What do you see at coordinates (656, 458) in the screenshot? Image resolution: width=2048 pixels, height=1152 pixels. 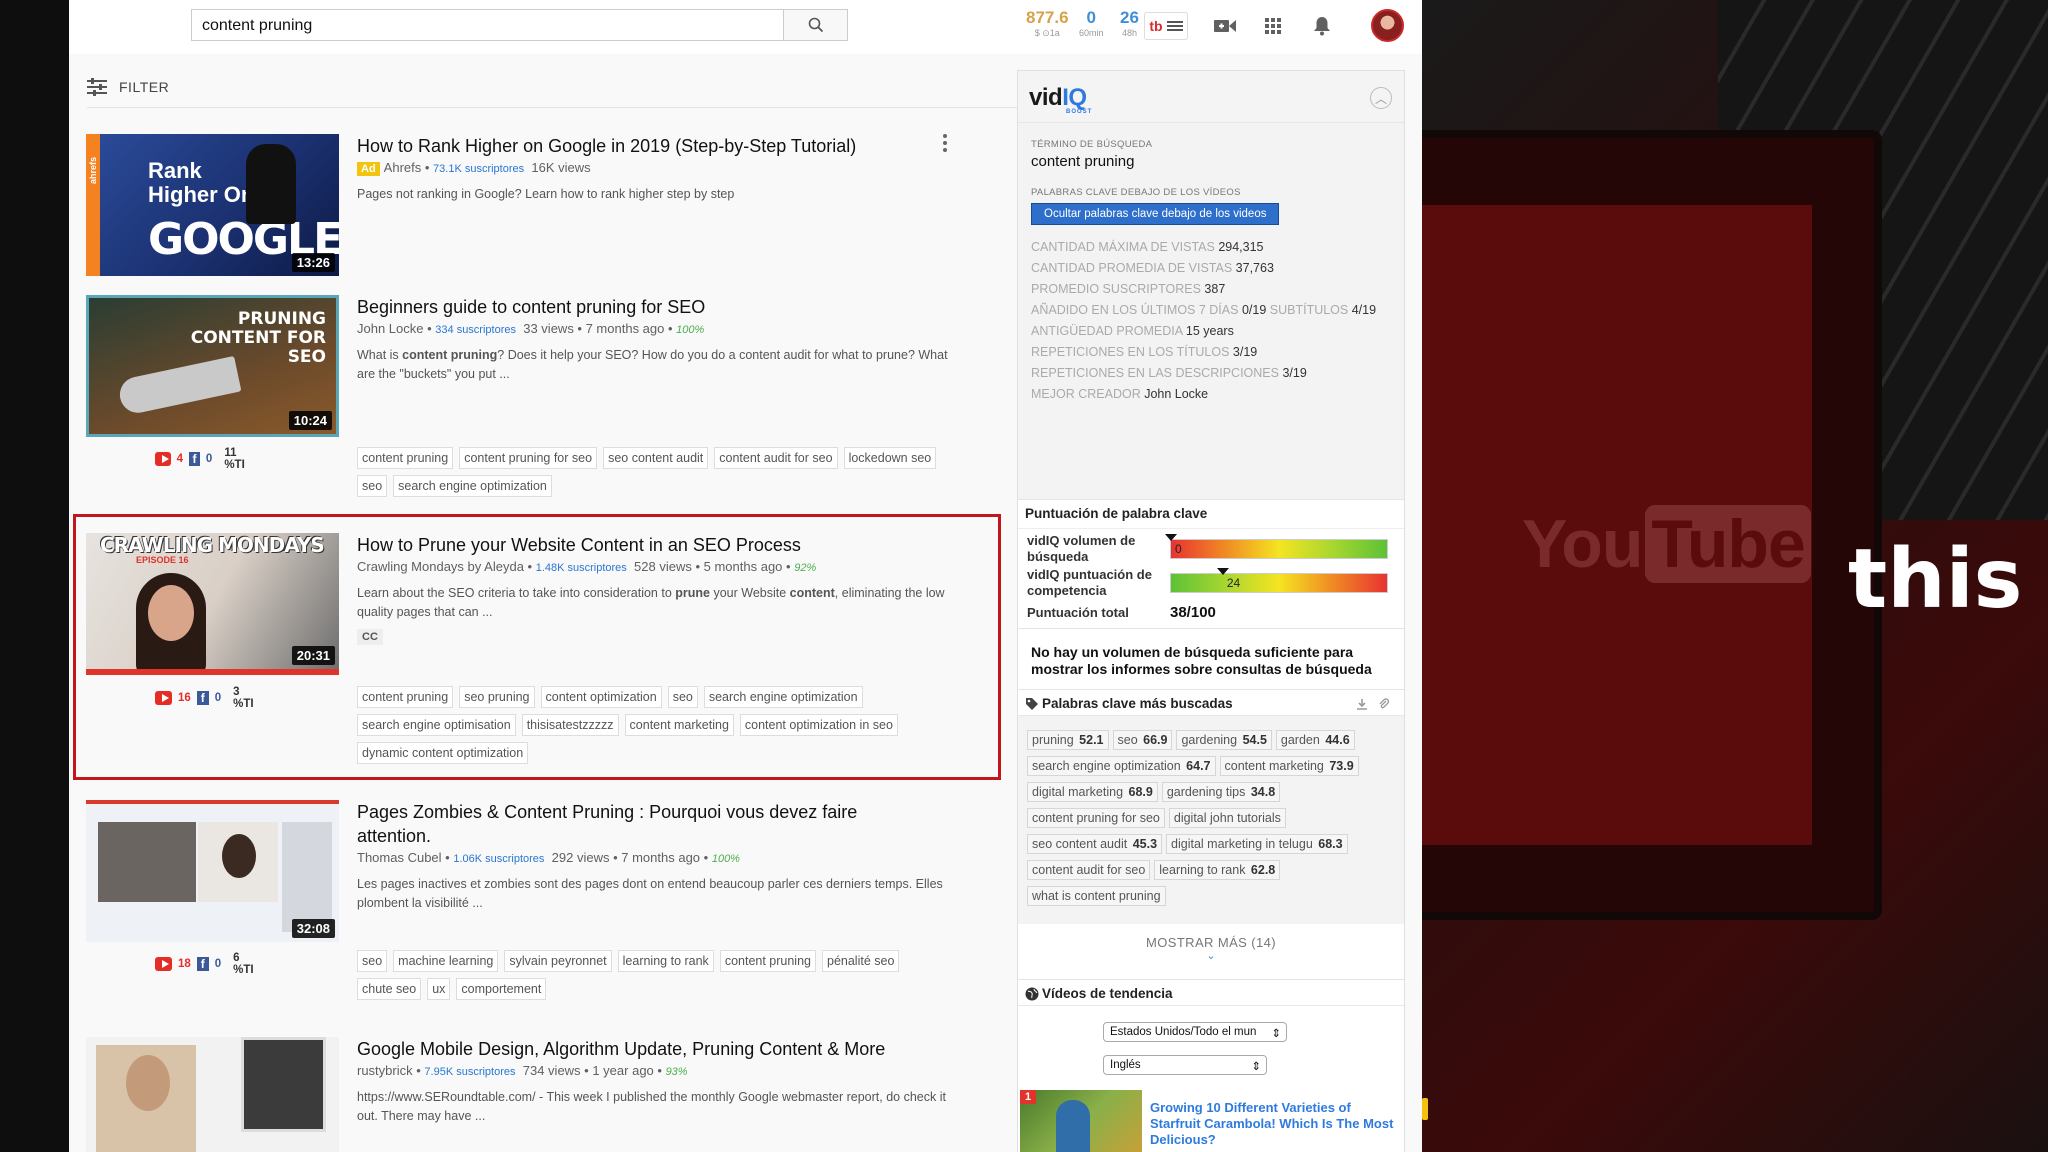 I see `video-tag: seo content audit` at bounding box center [656, 458].